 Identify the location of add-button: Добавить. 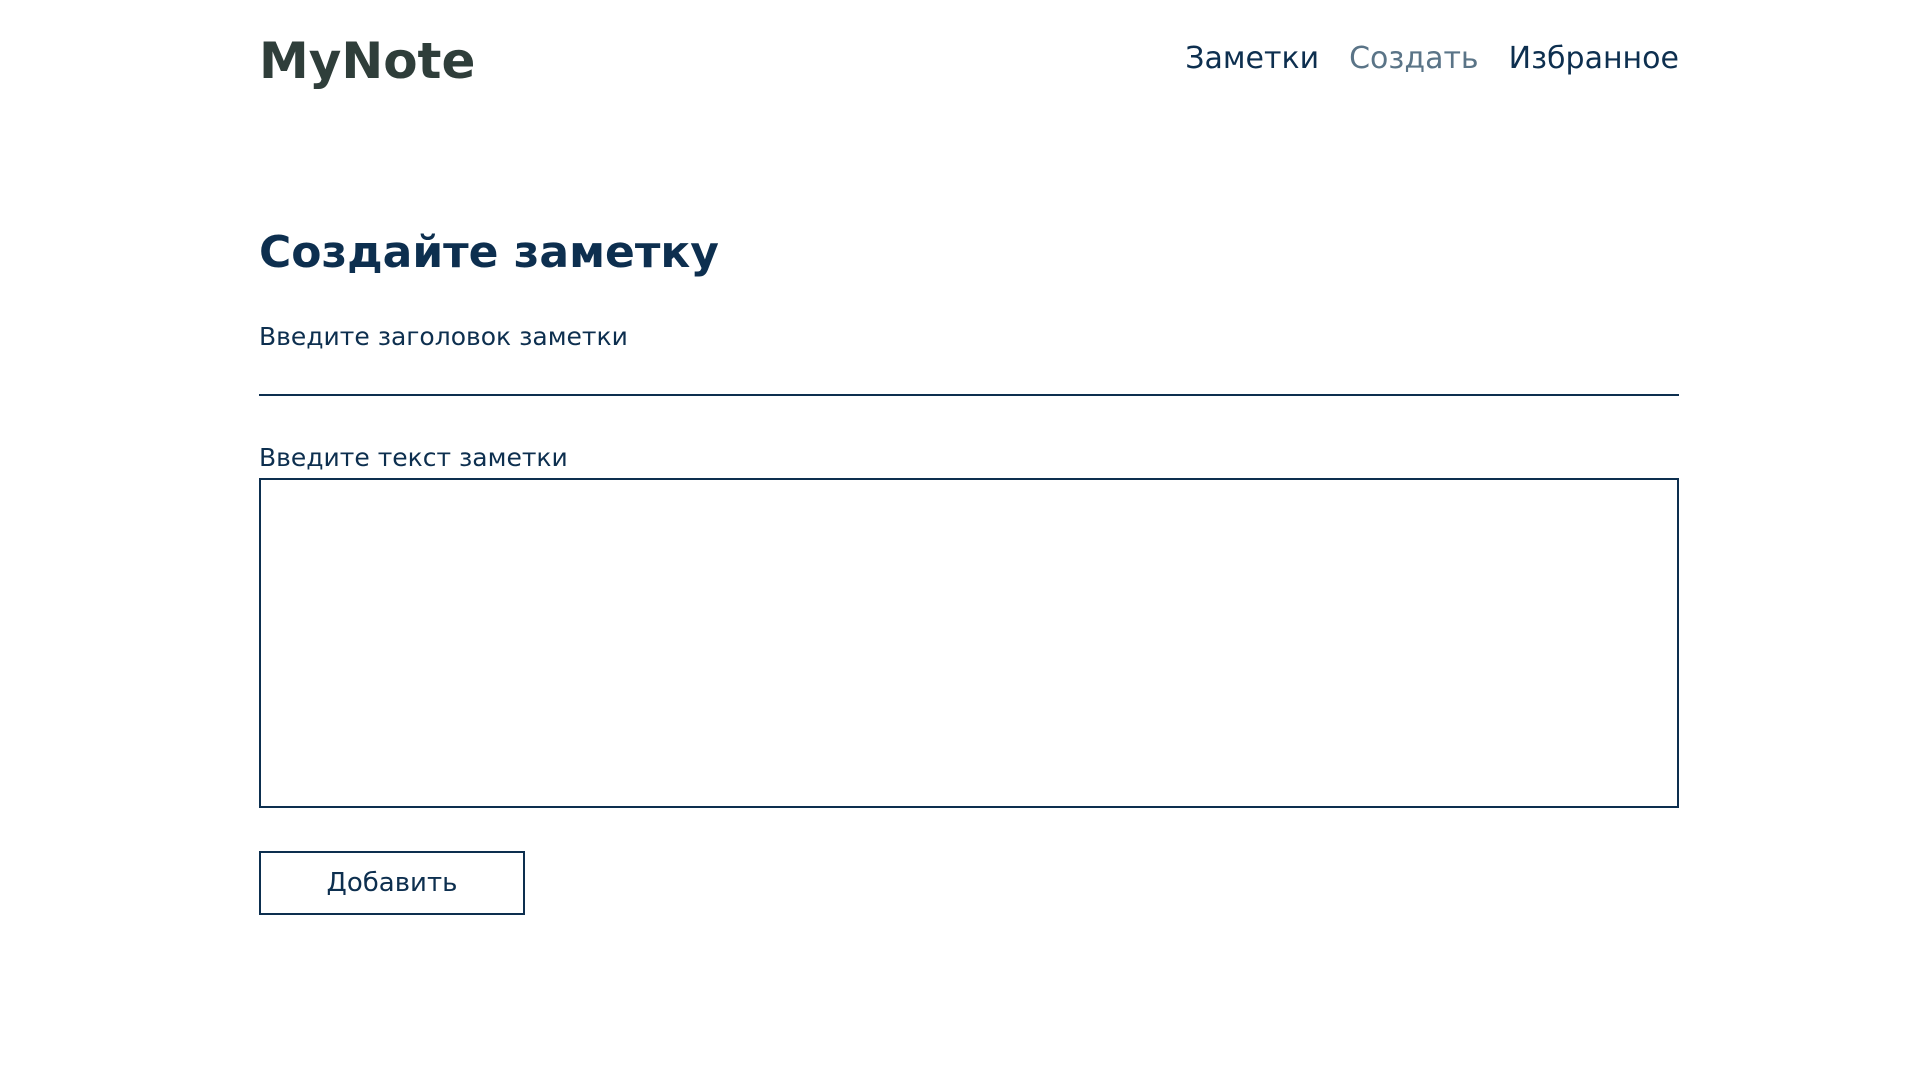
(392, 883).